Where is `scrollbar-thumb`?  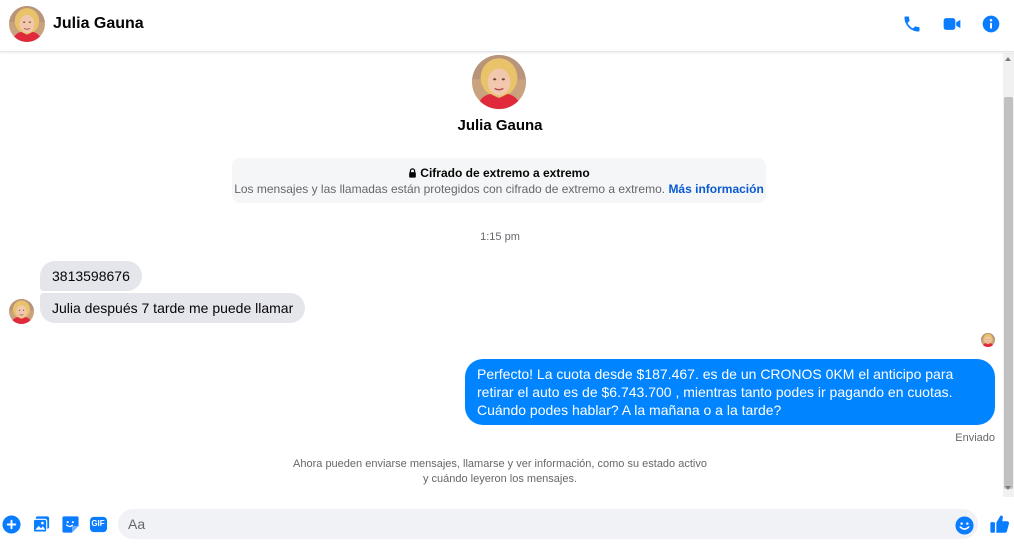
scrollbar-thumb is located at coordinates (1008, 293).